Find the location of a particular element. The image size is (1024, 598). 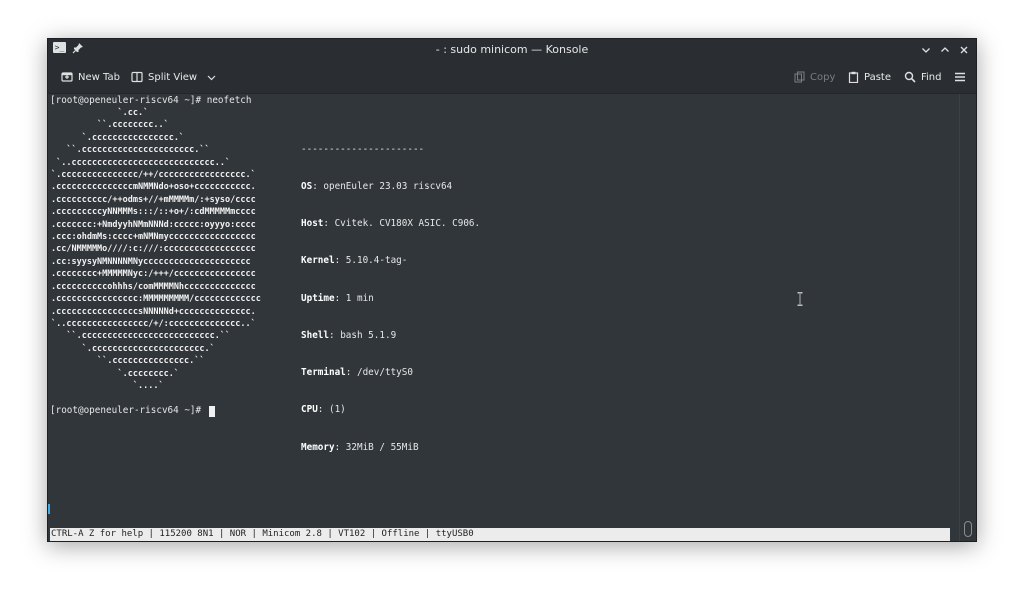

new-tab-button: New Tab is located at coordinates (90, 77).